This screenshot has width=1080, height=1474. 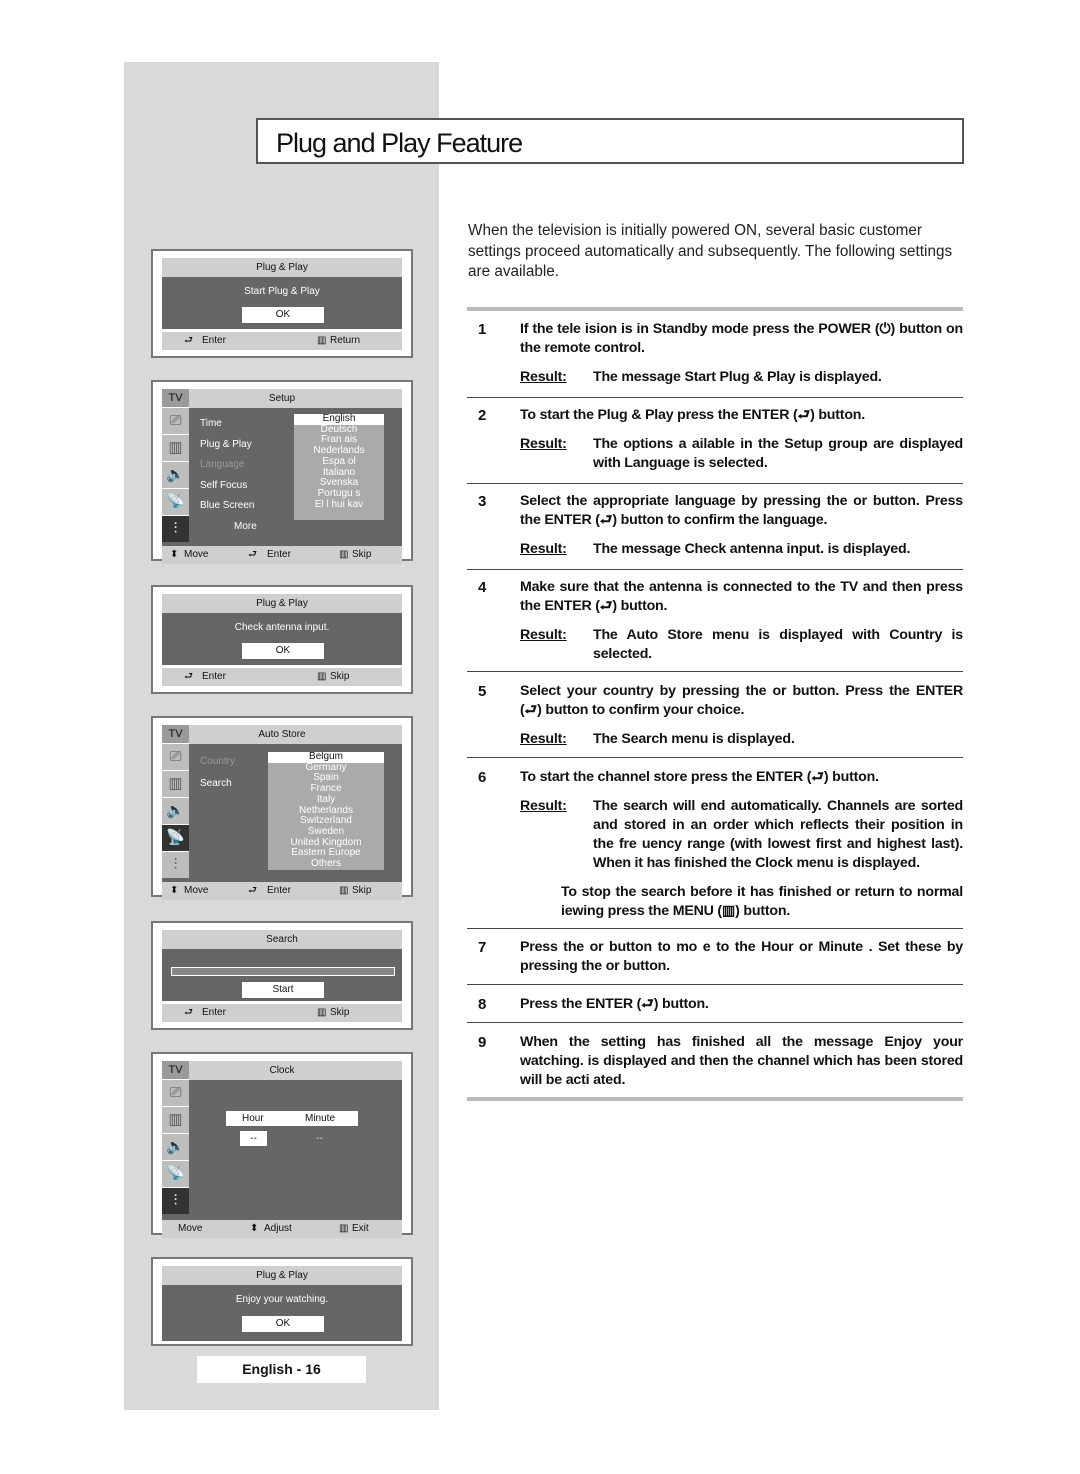 What do you see at coordinates (319, 1138) in the screenshot?
I see `minute-value: --` at bounding box center [319, 1138].